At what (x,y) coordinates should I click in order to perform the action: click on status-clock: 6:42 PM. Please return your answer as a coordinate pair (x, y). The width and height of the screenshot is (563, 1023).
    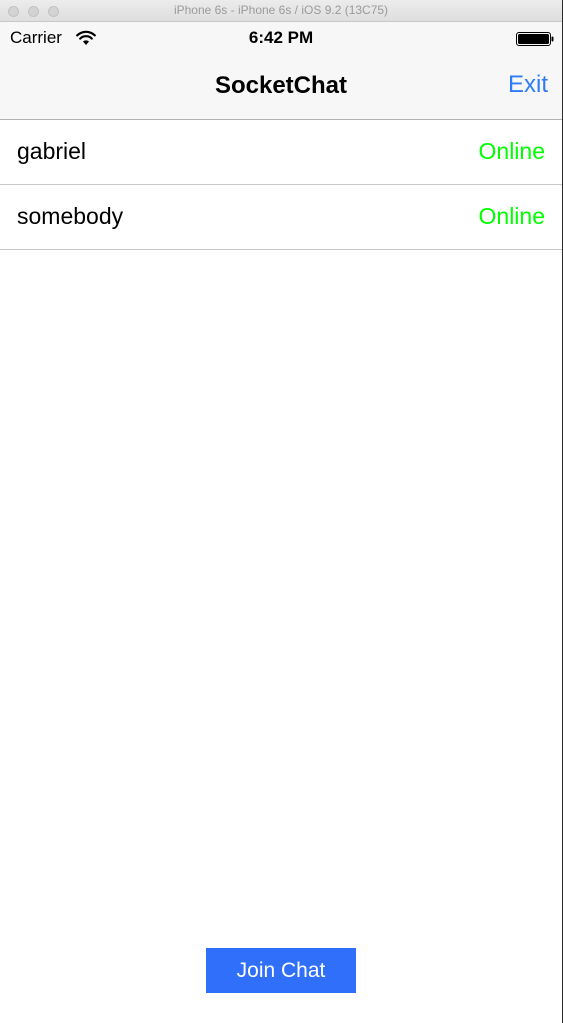
    Looking at the image, I should click on (281, 37).